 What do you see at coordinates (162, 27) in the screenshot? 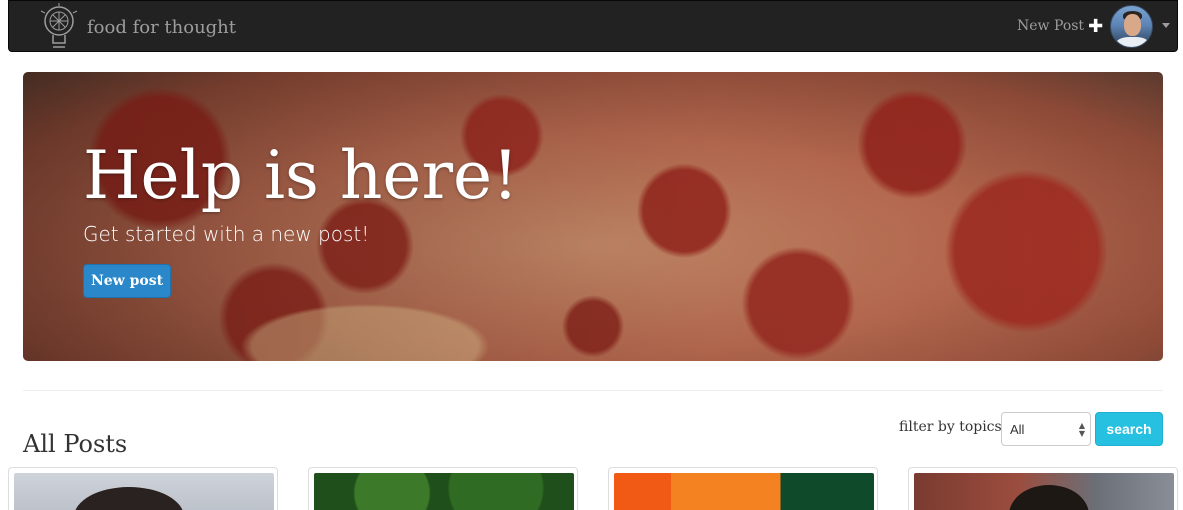
I see `brand-title: food for thought` at bounding box center [162, 27].